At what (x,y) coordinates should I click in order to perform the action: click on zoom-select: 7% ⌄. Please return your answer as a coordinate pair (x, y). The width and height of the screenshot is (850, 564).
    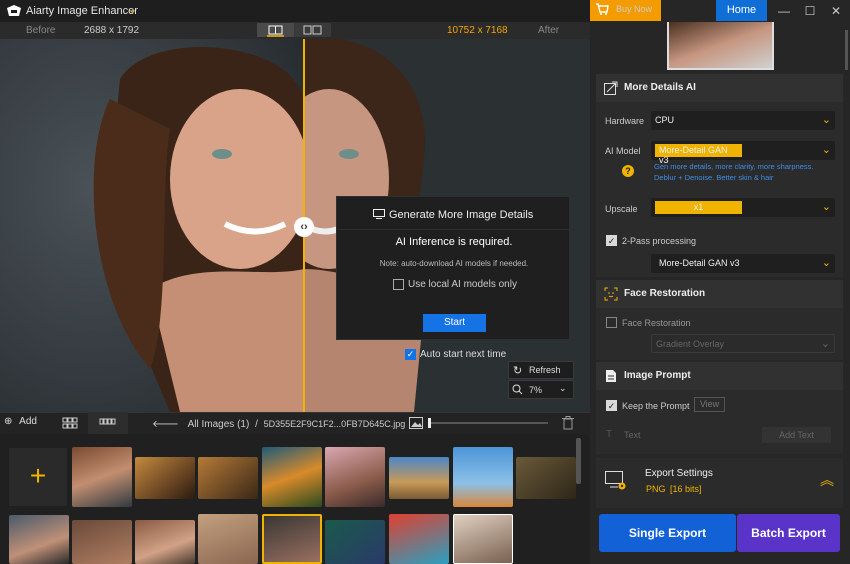
    Looking at the image, I should click on (541, 389).